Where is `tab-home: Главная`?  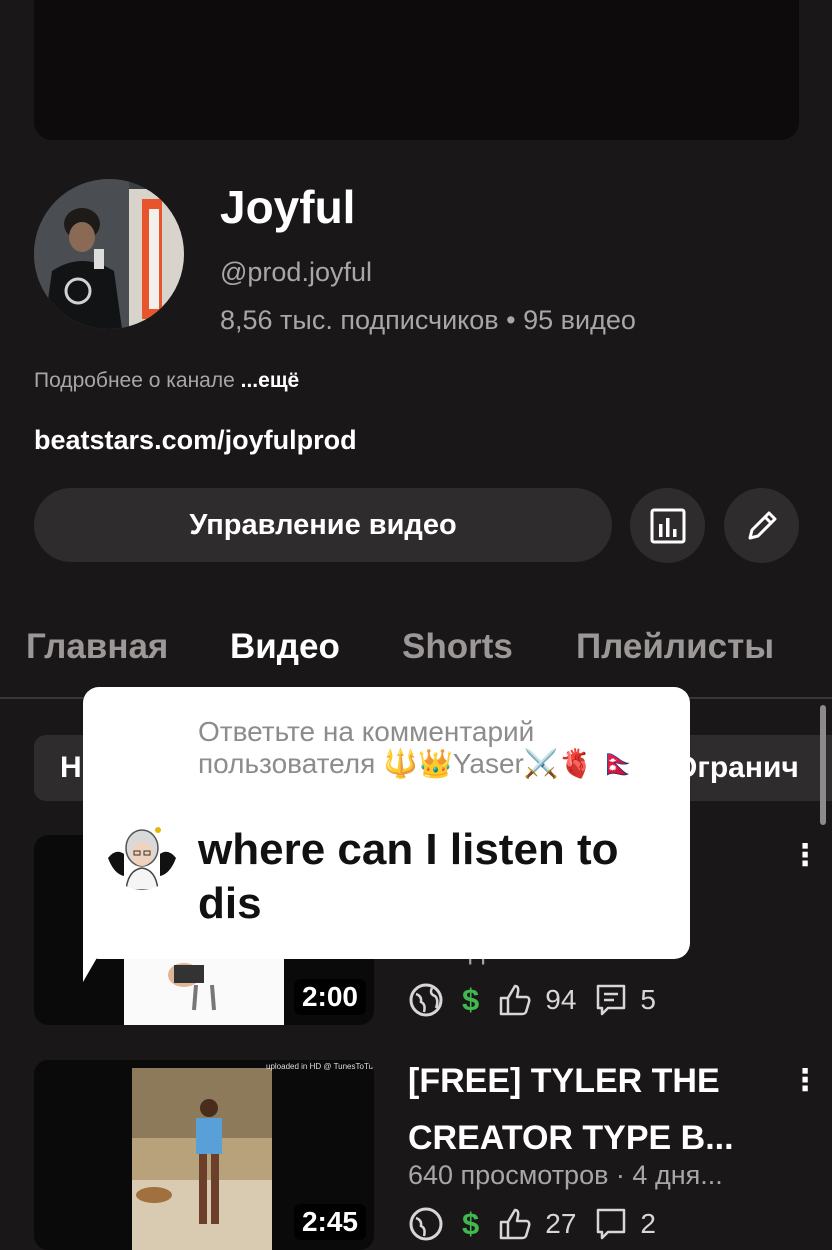 tab-home: Главная is located at coordinates (97, 647).